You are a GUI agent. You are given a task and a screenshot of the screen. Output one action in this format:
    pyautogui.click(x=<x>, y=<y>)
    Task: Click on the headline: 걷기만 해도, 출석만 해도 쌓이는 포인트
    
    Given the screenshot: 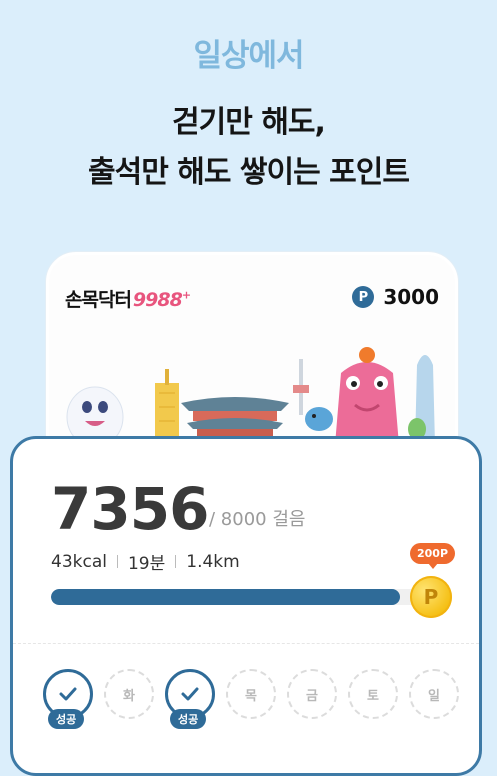 What is the action you would take?
    pyautogui.click(x=248, y=148)
    